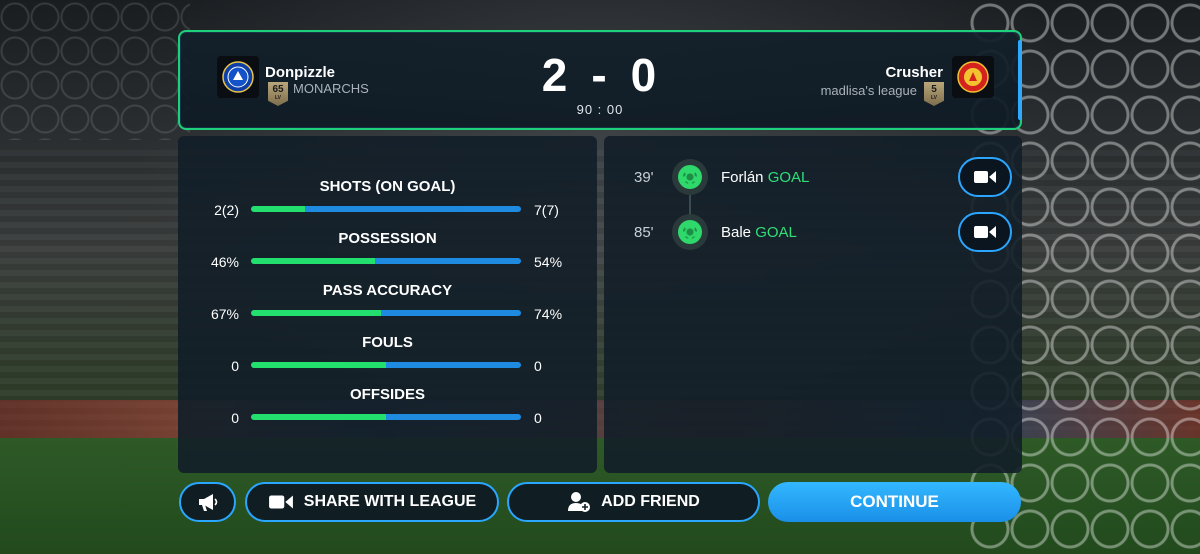  What do you see at coordinates (224, 262) in the screenshot?
I see `stat-home-value: 46%` at bounding box center [224, 262].